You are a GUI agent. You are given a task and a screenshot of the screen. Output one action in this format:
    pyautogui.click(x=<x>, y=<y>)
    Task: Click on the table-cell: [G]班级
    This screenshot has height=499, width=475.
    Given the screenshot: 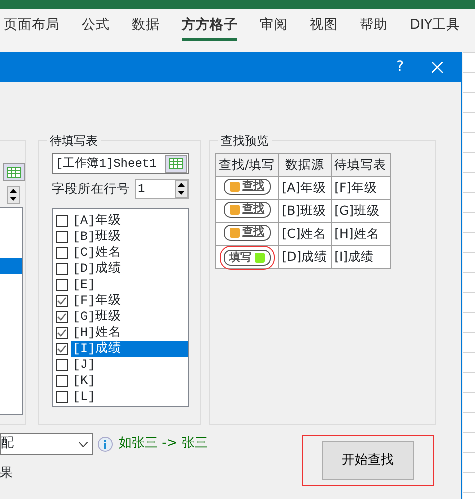 What is the action you would take?
    pyautogui.click(x=360, y=211)
    